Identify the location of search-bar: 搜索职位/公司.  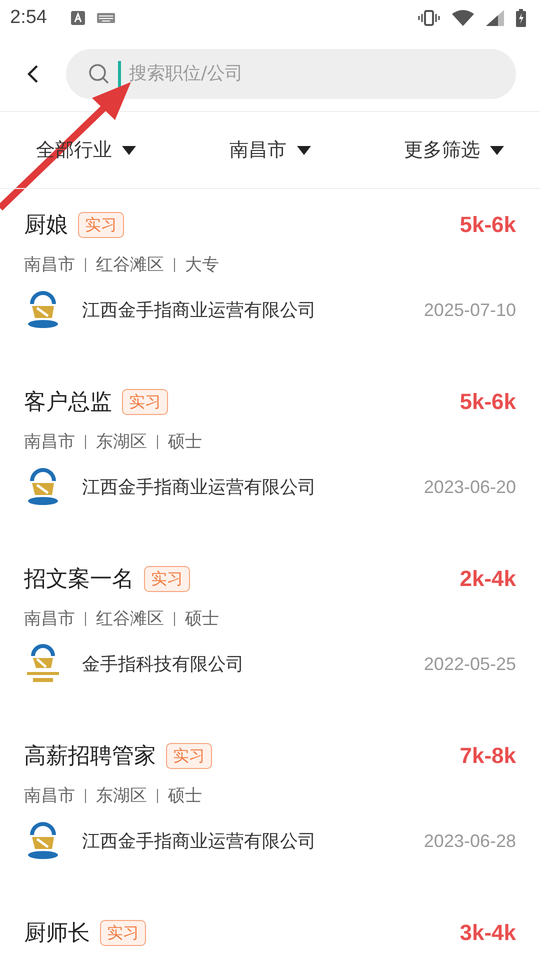
(291, 73).